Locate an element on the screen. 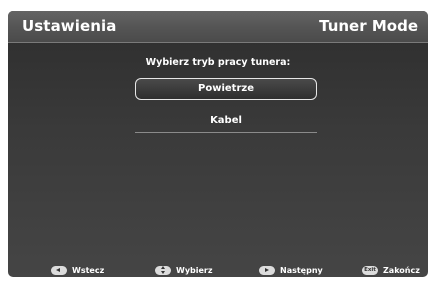 The image size is (436, 284). option-divider is located at coordinates (226, 132).